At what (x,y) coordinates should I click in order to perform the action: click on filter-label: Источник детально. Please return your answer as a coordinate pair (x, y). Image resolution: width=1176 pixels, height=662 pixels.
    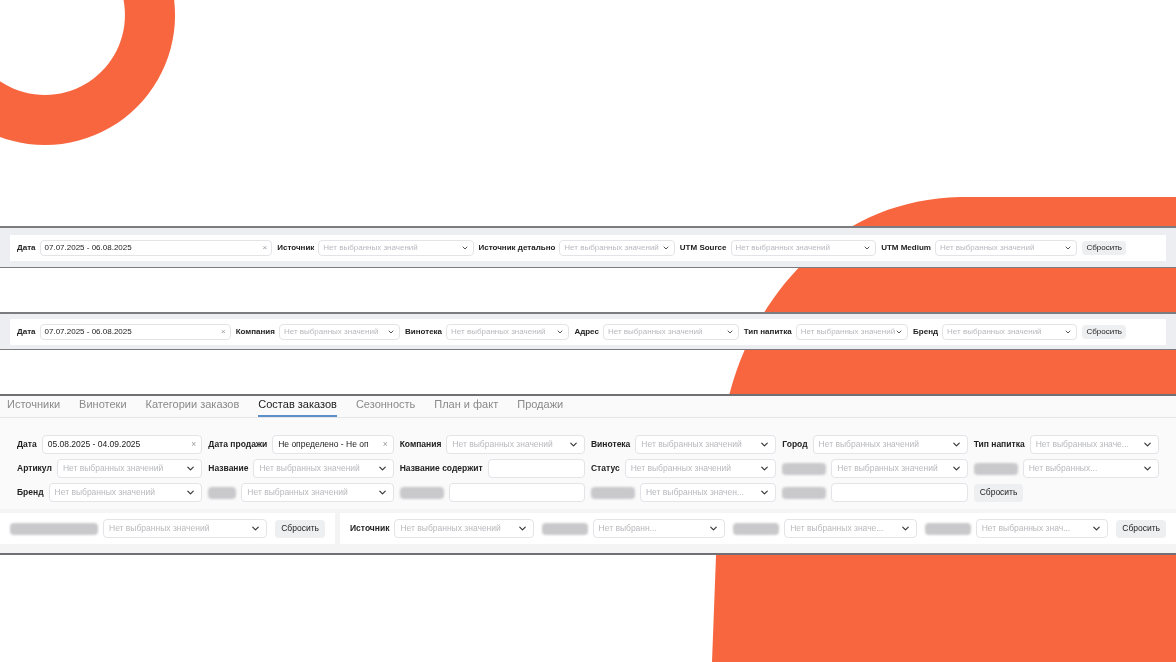
    Looking at the image, I should click on (517, 247).